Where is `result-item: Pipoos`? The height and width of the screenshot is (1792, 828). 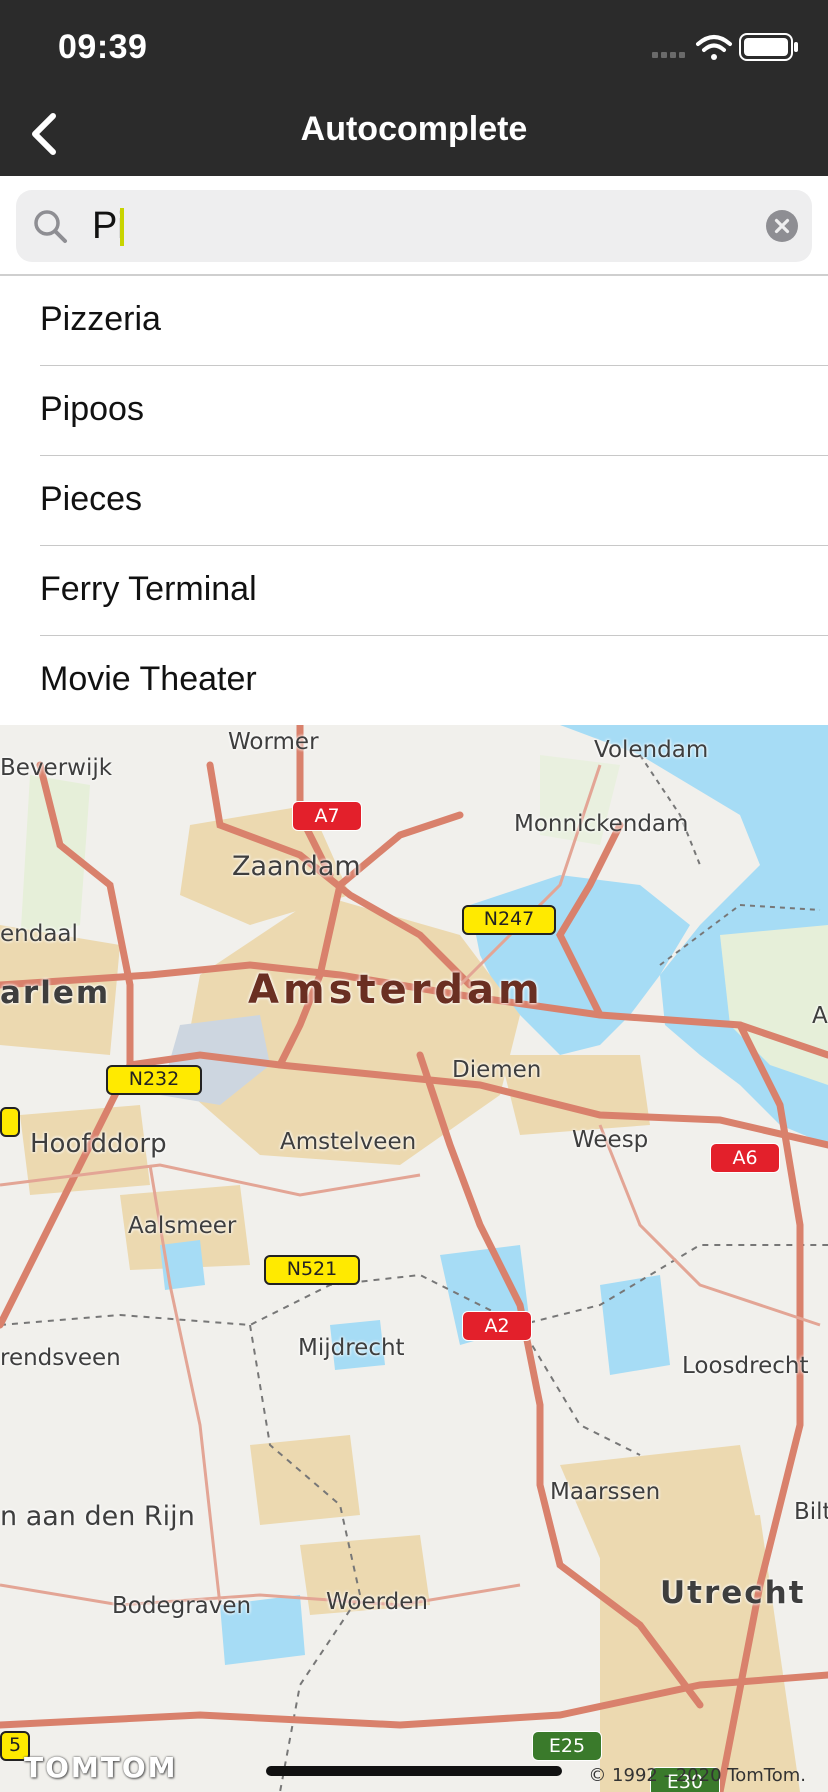 result-item: Pipoos is located at coordinates (414, 411).